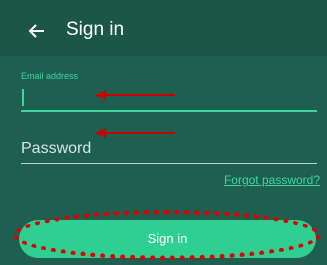 The image size is (327, 265). I want to click on arrow-left-icon, so click(36, 31).